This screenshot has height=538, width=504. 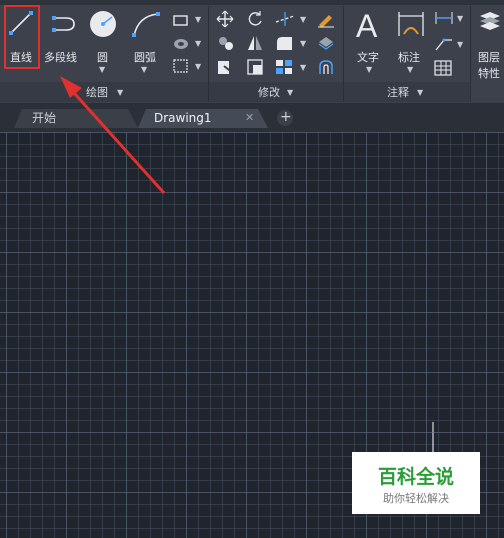 What do you see at coordinates (65, 26) in the screenshot?
I see `polyline-icon` at bounding box center [65, 26].